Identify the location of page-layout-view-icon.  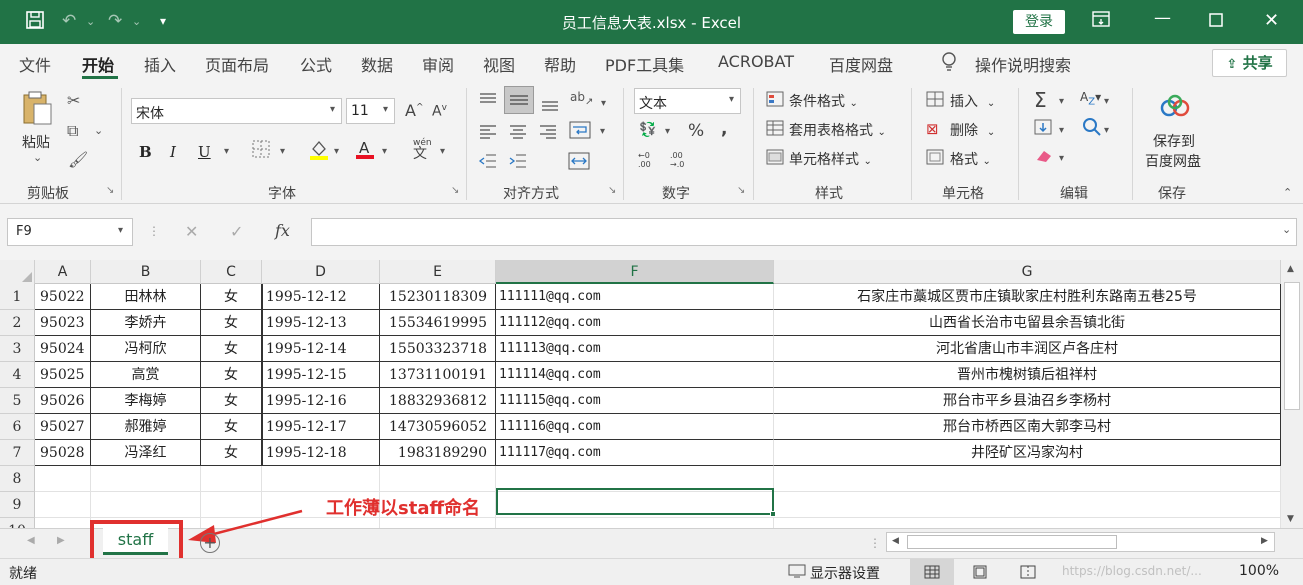
(980, 574).